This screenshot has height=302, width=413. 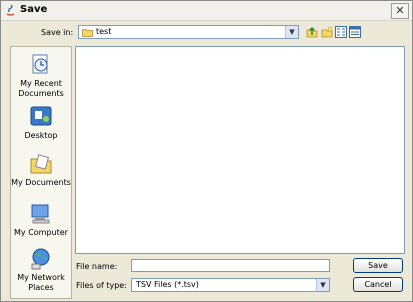 I want to click on files-of-type-select: TSV Files (*.tsv) ▼, so click(x=230, y=285).